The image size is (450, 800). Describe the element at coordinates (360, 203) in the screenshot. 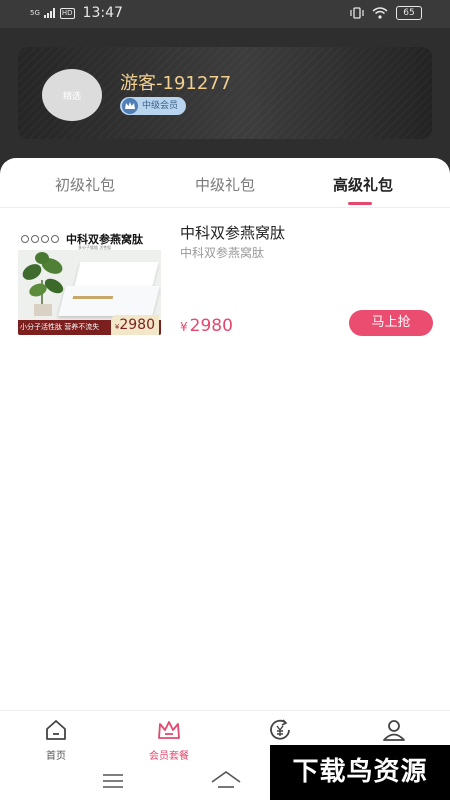

I see `active-tab-indicator` at that location.